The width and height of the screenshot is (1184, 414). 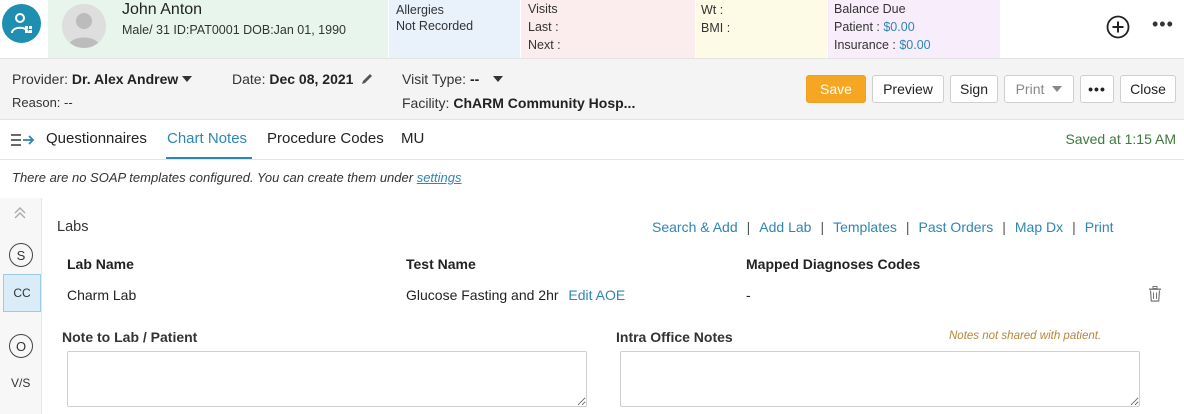 What do you see at coordinates (1163, 24) in the screenshot?
I see `more-options-icon: •••` at bounding box center [1163, 24].